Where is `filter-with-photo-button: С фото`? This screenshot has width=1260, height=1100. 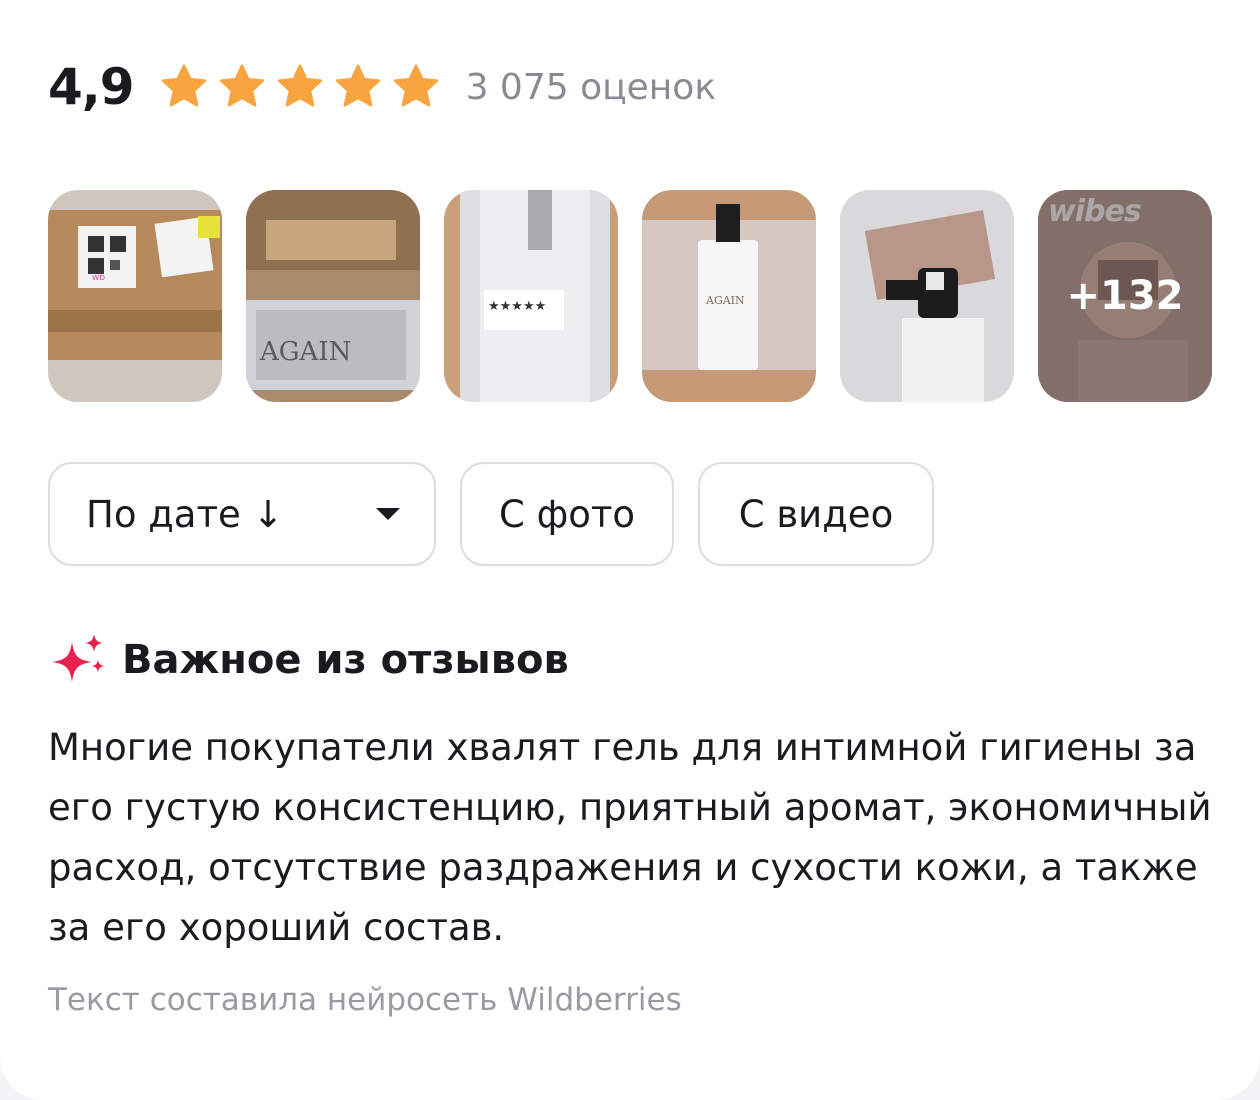
filter-with-photo-button: С фото is located at coordinates (567, 514).